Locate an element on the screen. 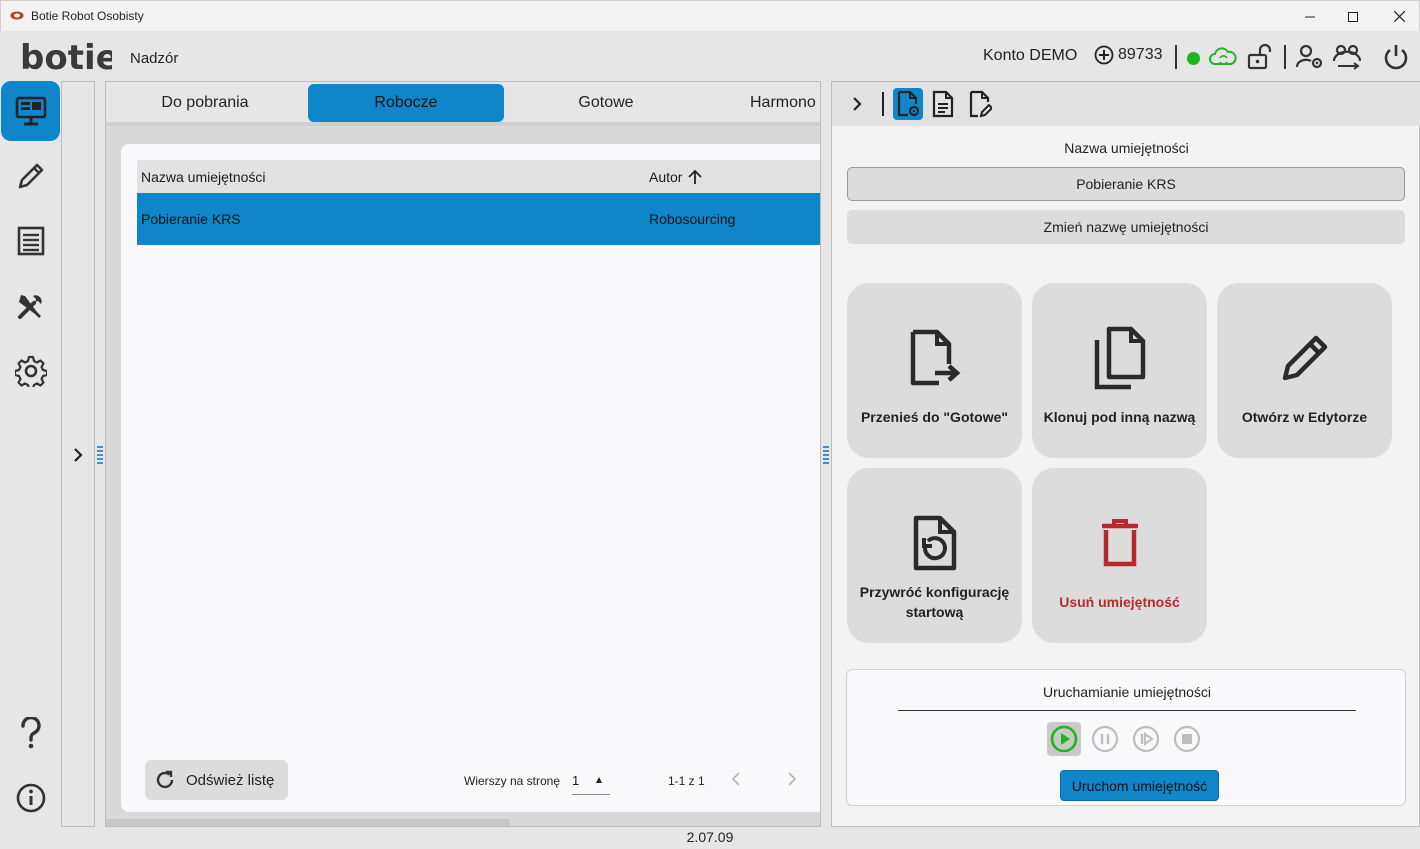  tab-do-pobrania: Do pobrania is located at coordinates (205, 103).